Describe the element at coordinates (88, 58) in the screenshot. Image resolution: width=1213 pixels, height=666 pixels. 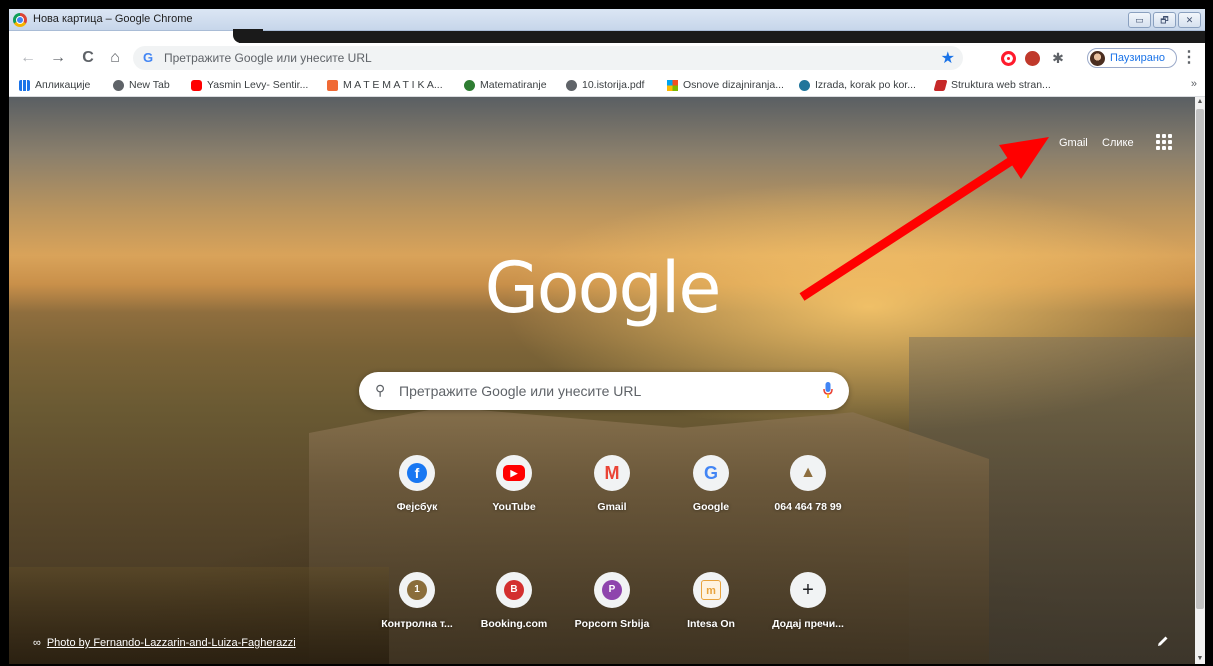
I see `reload-icon: C` at that location.